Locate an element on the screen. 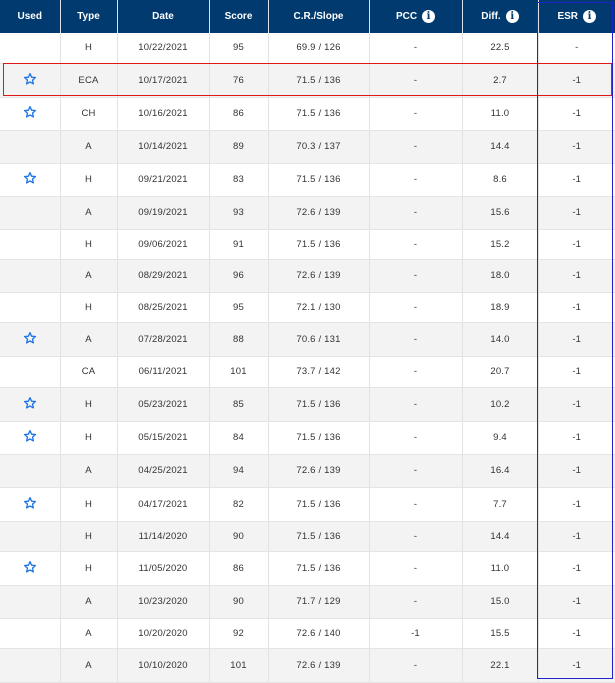  header-used: Used is located at coordinates (30, 16).